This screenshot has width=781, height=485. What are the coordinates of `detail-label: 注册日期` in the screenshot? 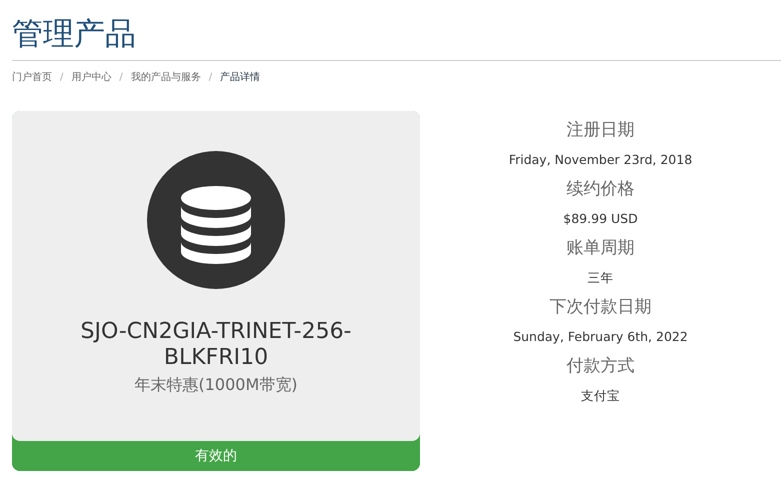 It's located at (600, 130).